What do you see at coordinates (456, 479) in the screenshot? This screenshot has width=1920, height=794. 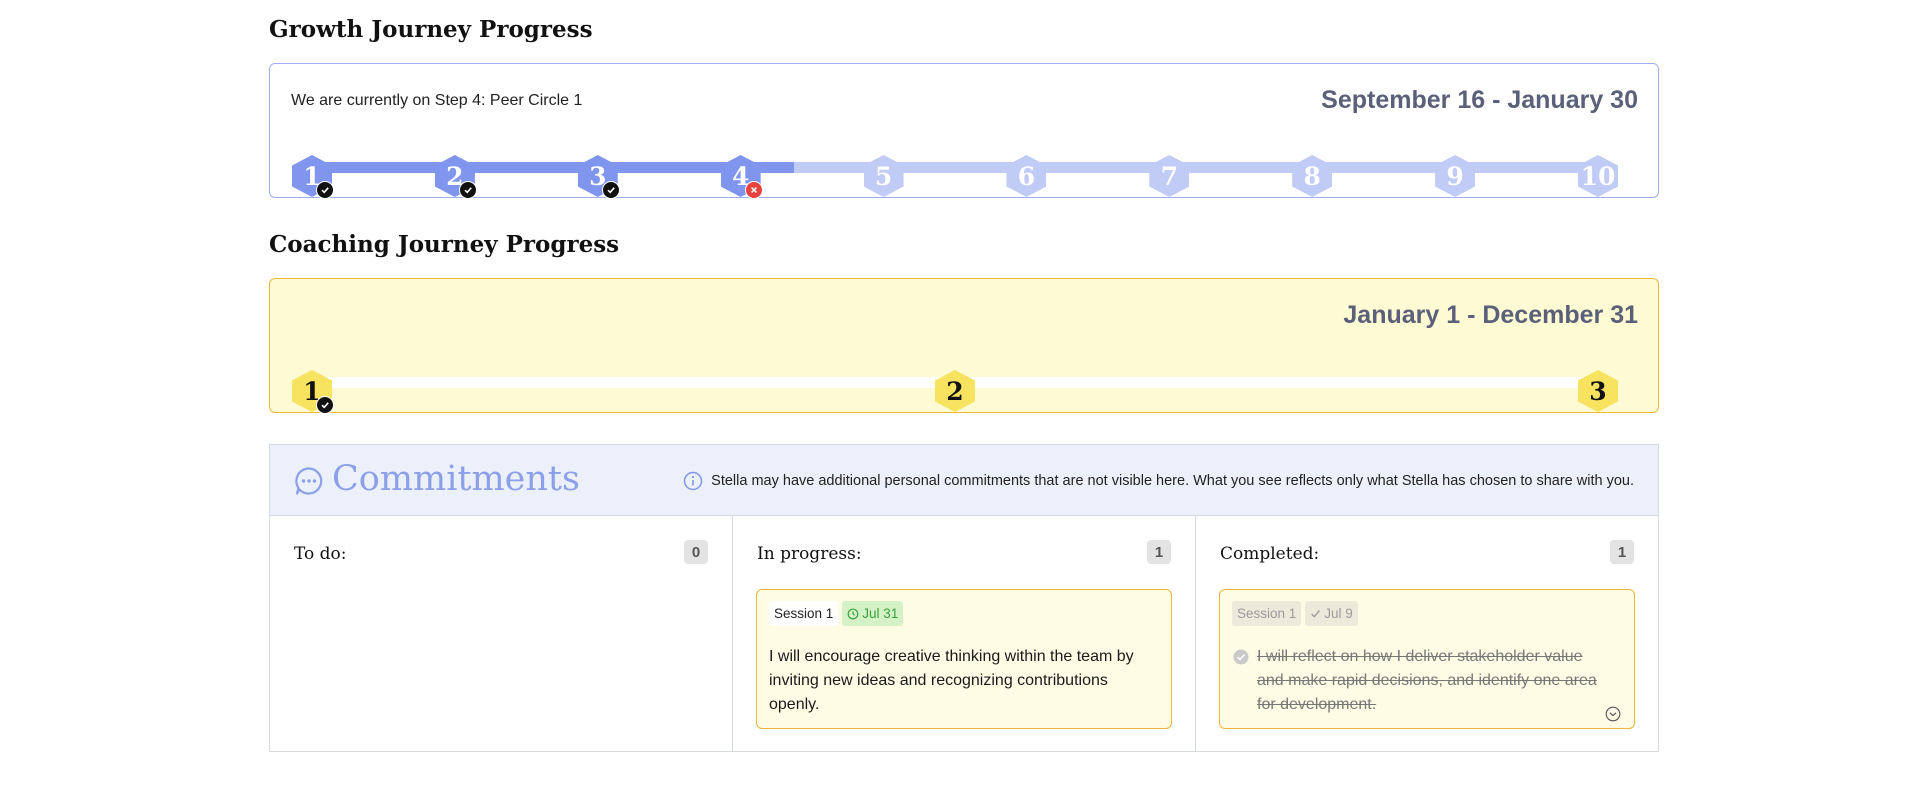 I see `commitments-title: Commitments` at bounding box center [456, 479].